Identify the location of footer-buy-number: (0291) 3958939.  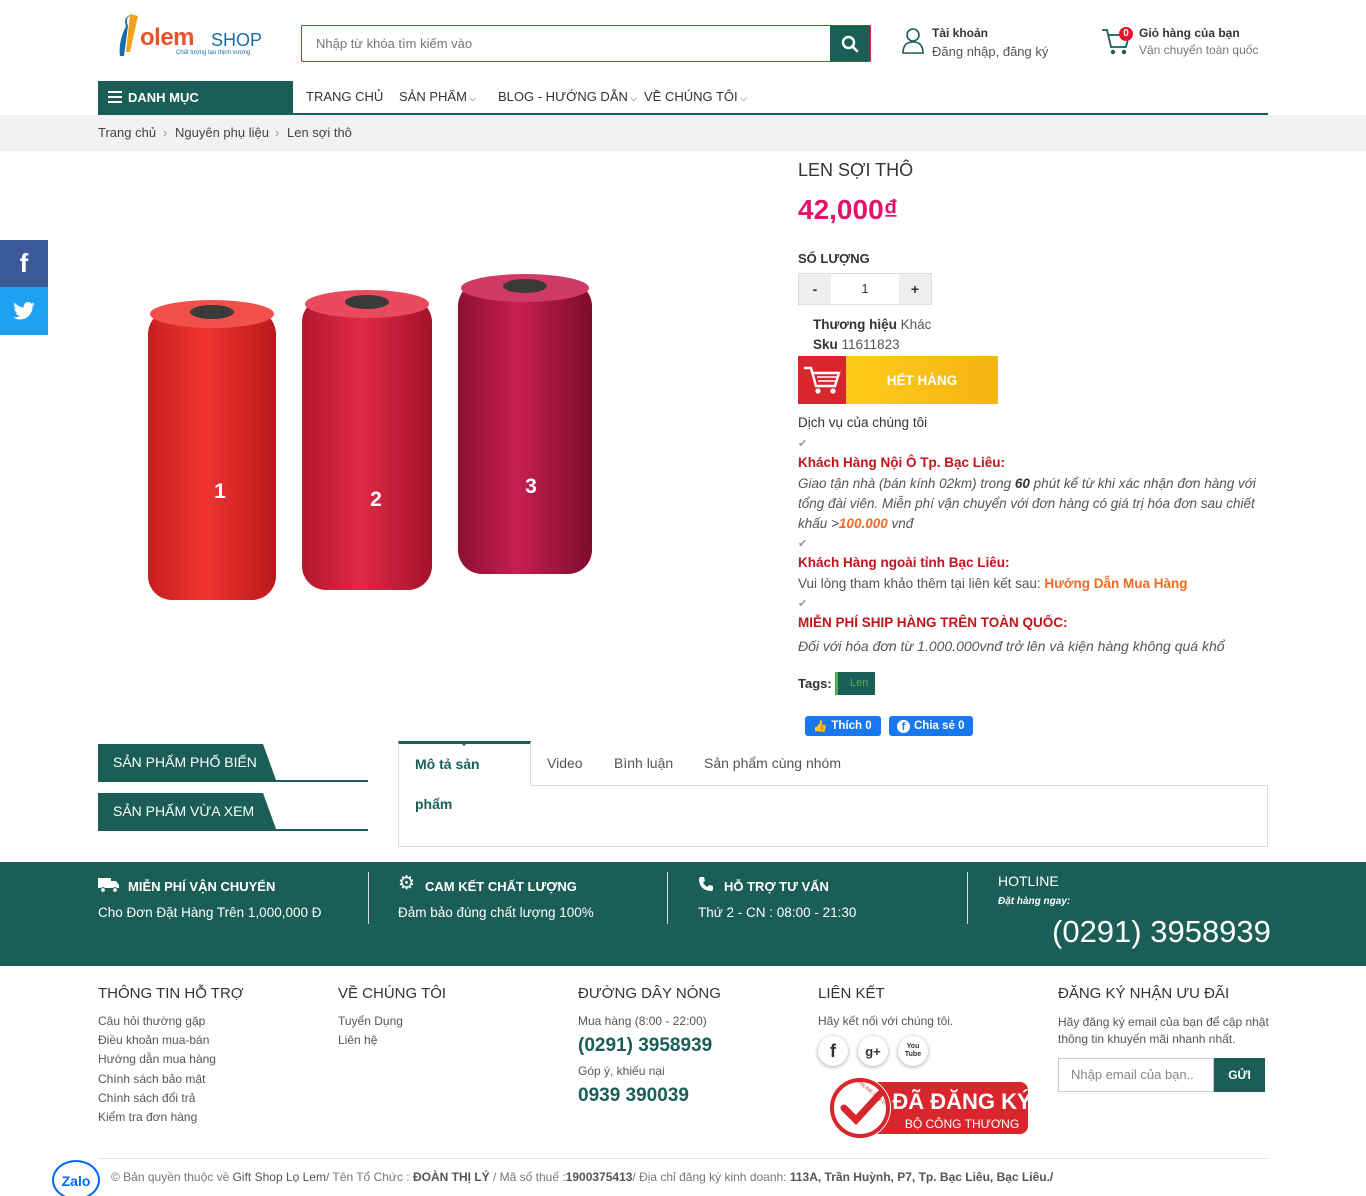
(645, 1046).